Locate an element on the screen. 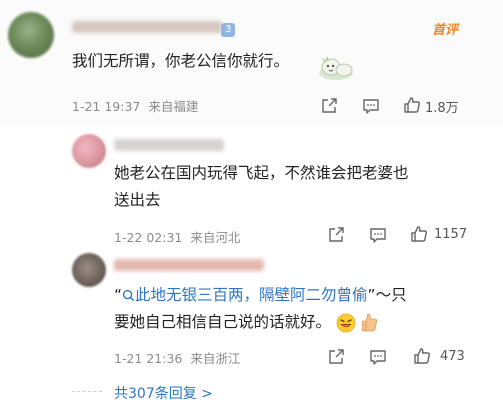 The width and height of the screenshot is (503, 420). like-count: 1.8万 is located at coordinates (442, 108).